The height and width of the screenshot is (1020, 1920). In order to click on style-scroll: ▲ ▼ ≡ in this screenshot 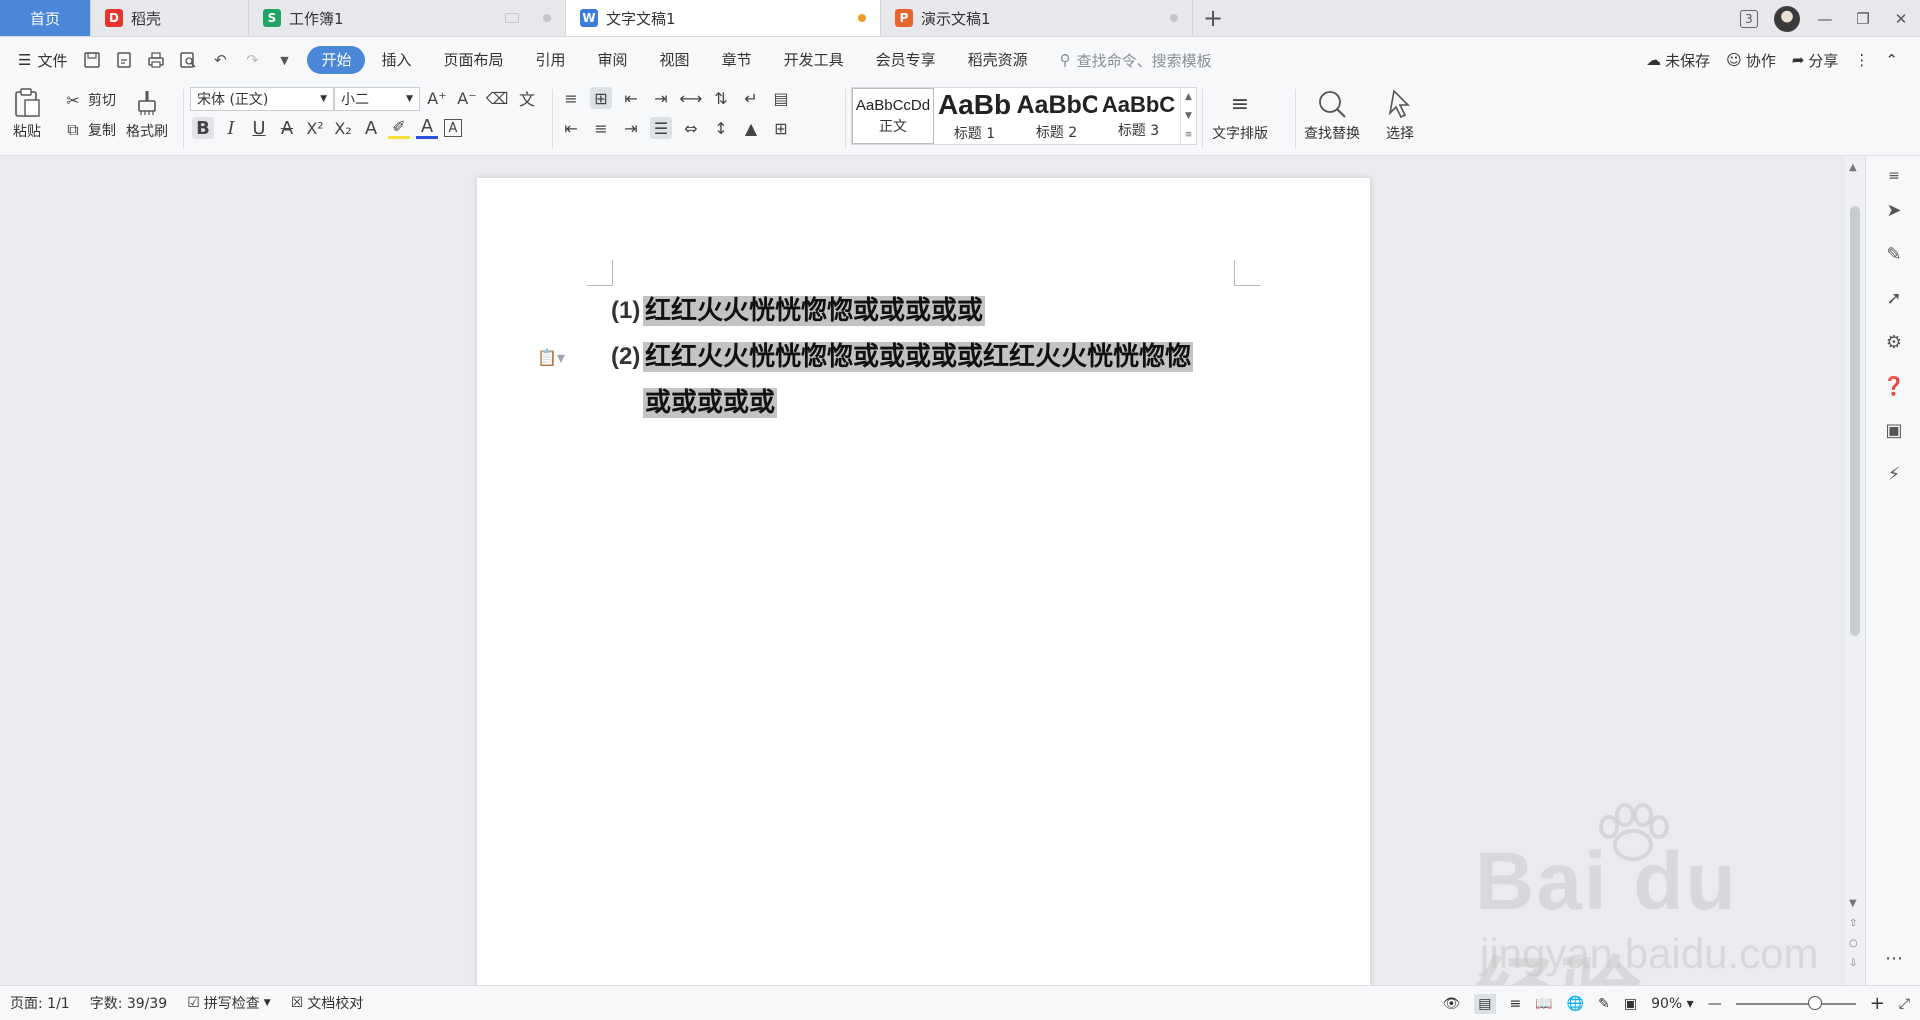, I will do `click(1188, 116)`.